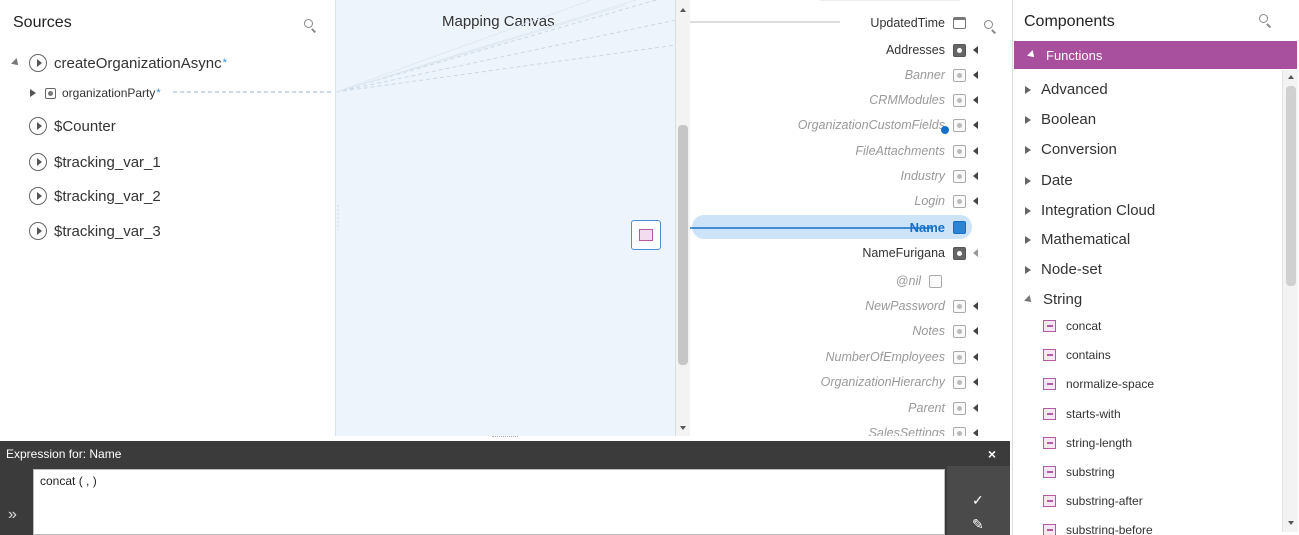 Image resolution: width=1299 pixels, height=535 pixels. What do you see at coordinates (1155, 55) in the screenshot?
I see `functions-header: Functions` at bounding box center [1155, 55].